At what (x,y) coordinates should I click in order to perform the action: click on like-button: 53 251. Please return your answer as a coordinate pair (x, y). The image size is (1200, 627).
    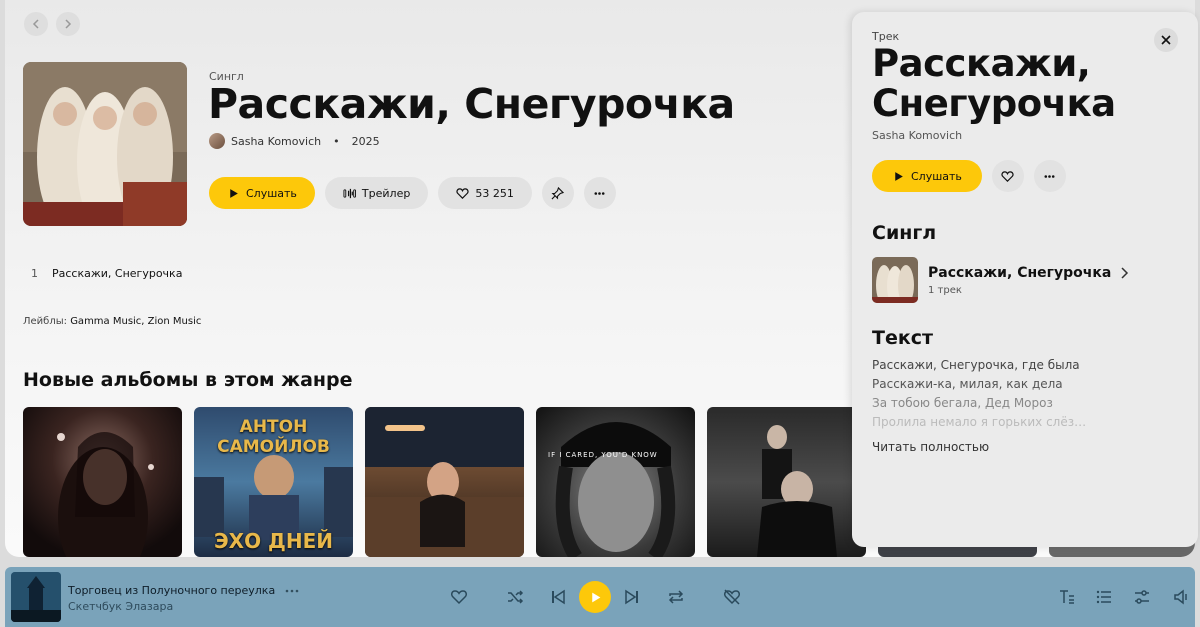
    Looking at the image, I should click on (485, 193).